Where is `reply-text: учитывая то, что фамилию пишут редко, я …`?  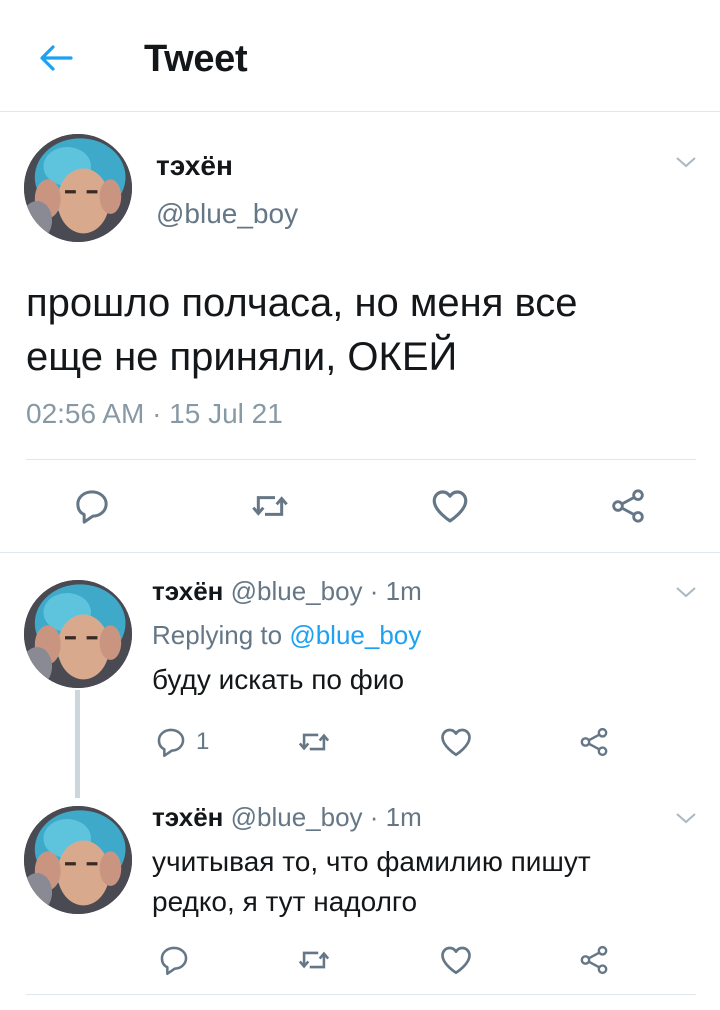 reply-text: учитывая то, что фамилию пишут редко, я … is located at coordinates (422, 882).